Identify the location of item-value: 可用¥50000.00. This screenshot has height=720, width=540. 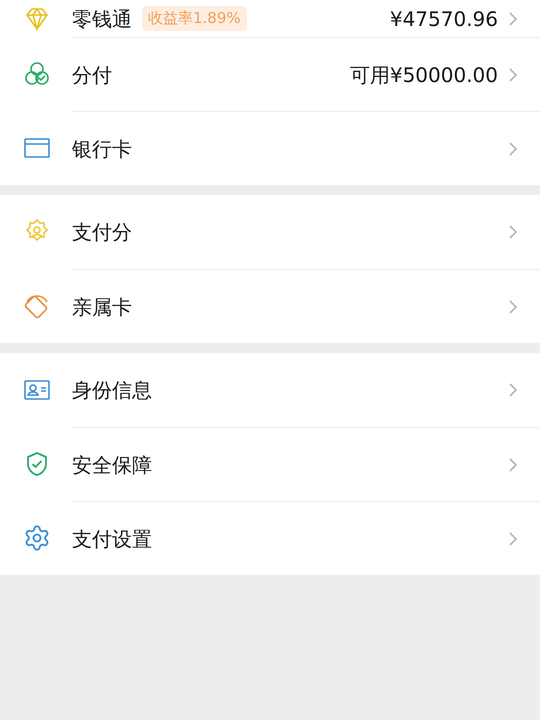
(424, 75).